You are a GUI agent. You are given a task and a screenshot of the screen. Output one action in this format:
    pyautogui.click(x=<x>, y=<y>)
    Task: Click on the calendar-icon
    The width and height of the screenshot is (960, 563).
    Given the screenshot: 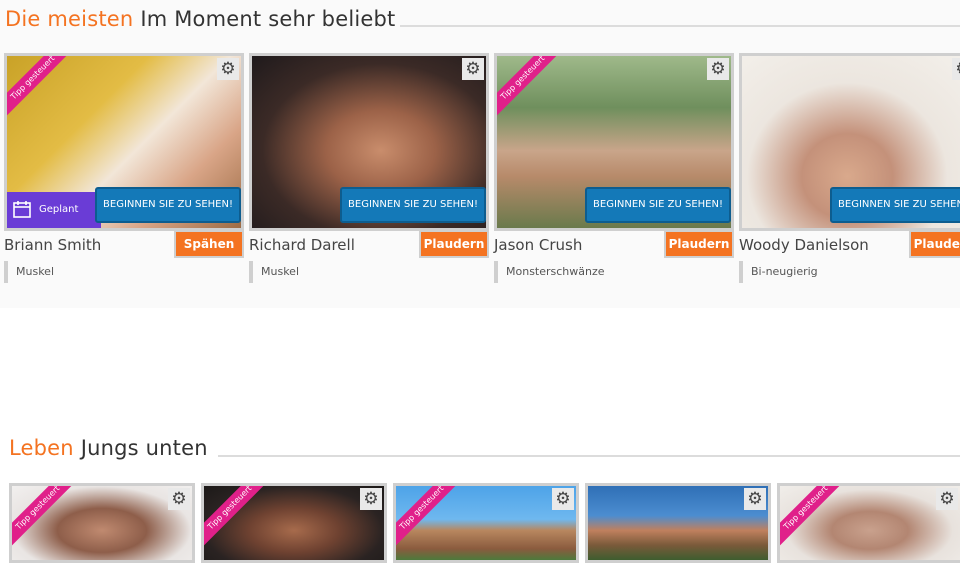 What is the action you would take?
    pyautogui.click(x=22, y=209)
    